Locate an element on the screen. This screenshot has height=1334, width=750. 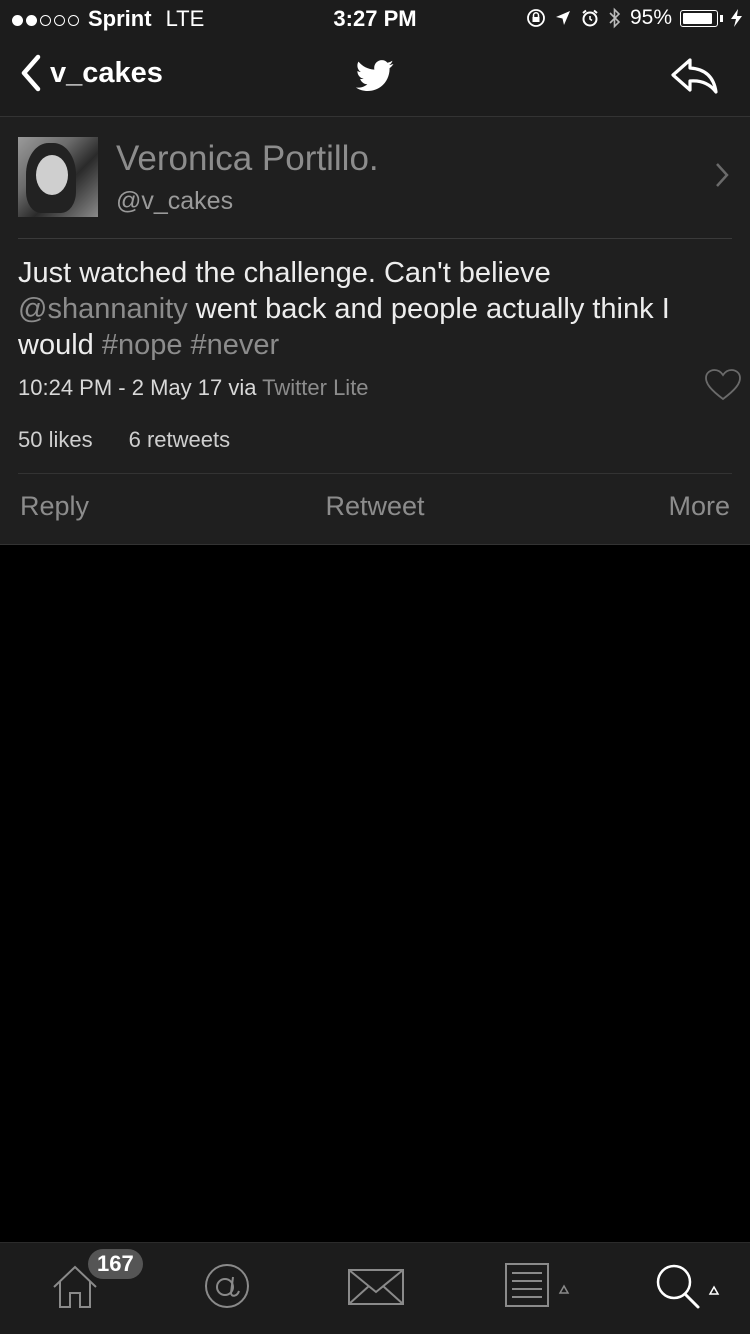
battery-percent: 95% is located at coordinates (650, 17).